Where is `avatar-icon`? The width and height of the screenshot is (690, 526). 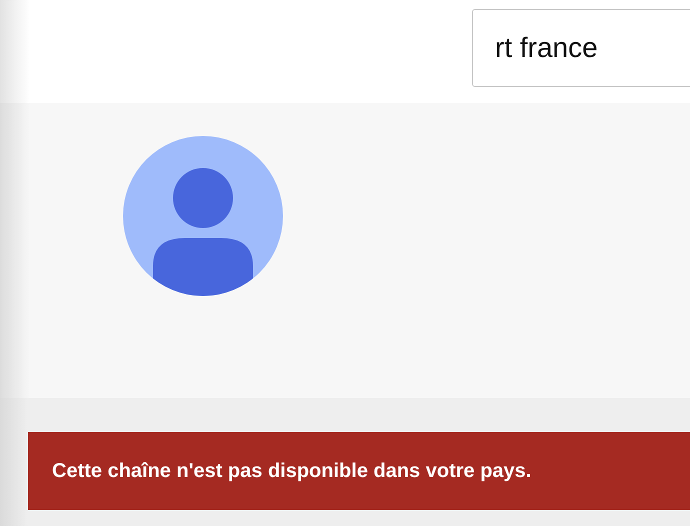 avatar-icon is located at coordinates (203, 216).